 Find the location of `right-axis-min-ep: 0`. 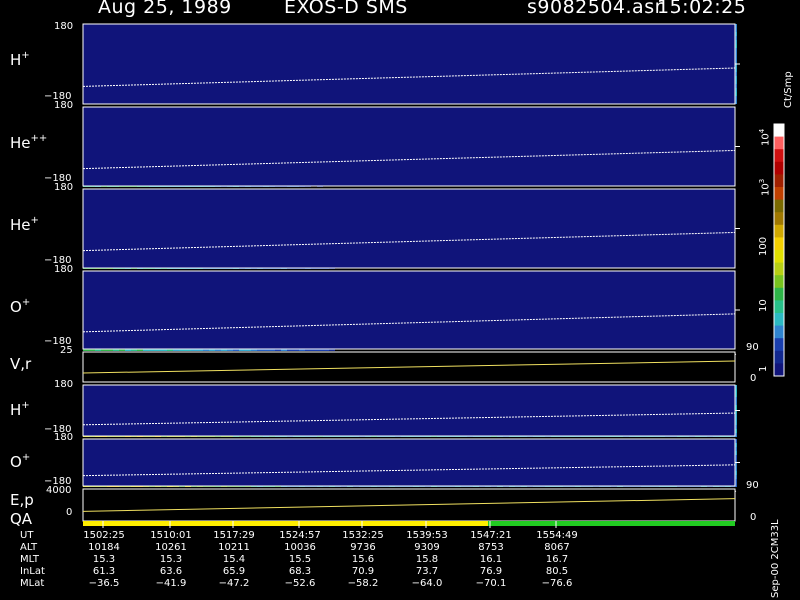

right-axis-min-ep: 0 is located at coordinates (753, 517).